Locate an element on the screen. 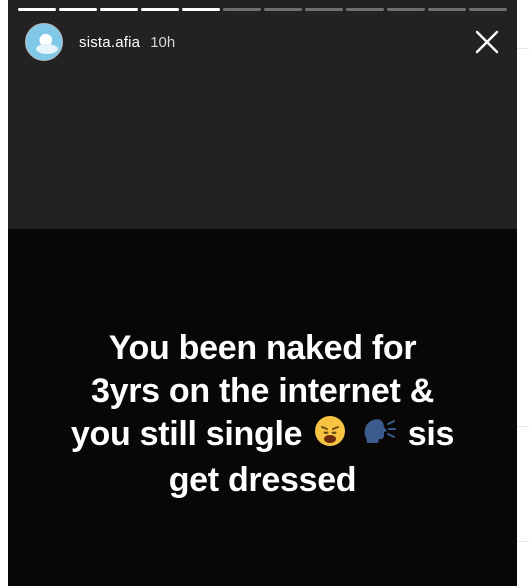 This screenshot has width=529, height=586. caption-line-2: 3yrs on the internet & is located at coordinates (262, 391).